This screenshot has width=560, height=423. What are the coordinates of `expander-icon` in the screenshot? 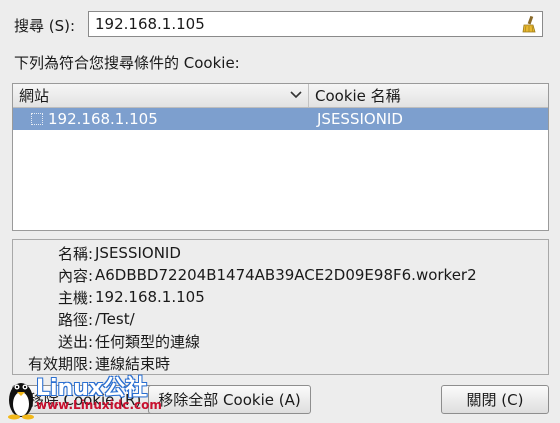 It's located at (37, 119).